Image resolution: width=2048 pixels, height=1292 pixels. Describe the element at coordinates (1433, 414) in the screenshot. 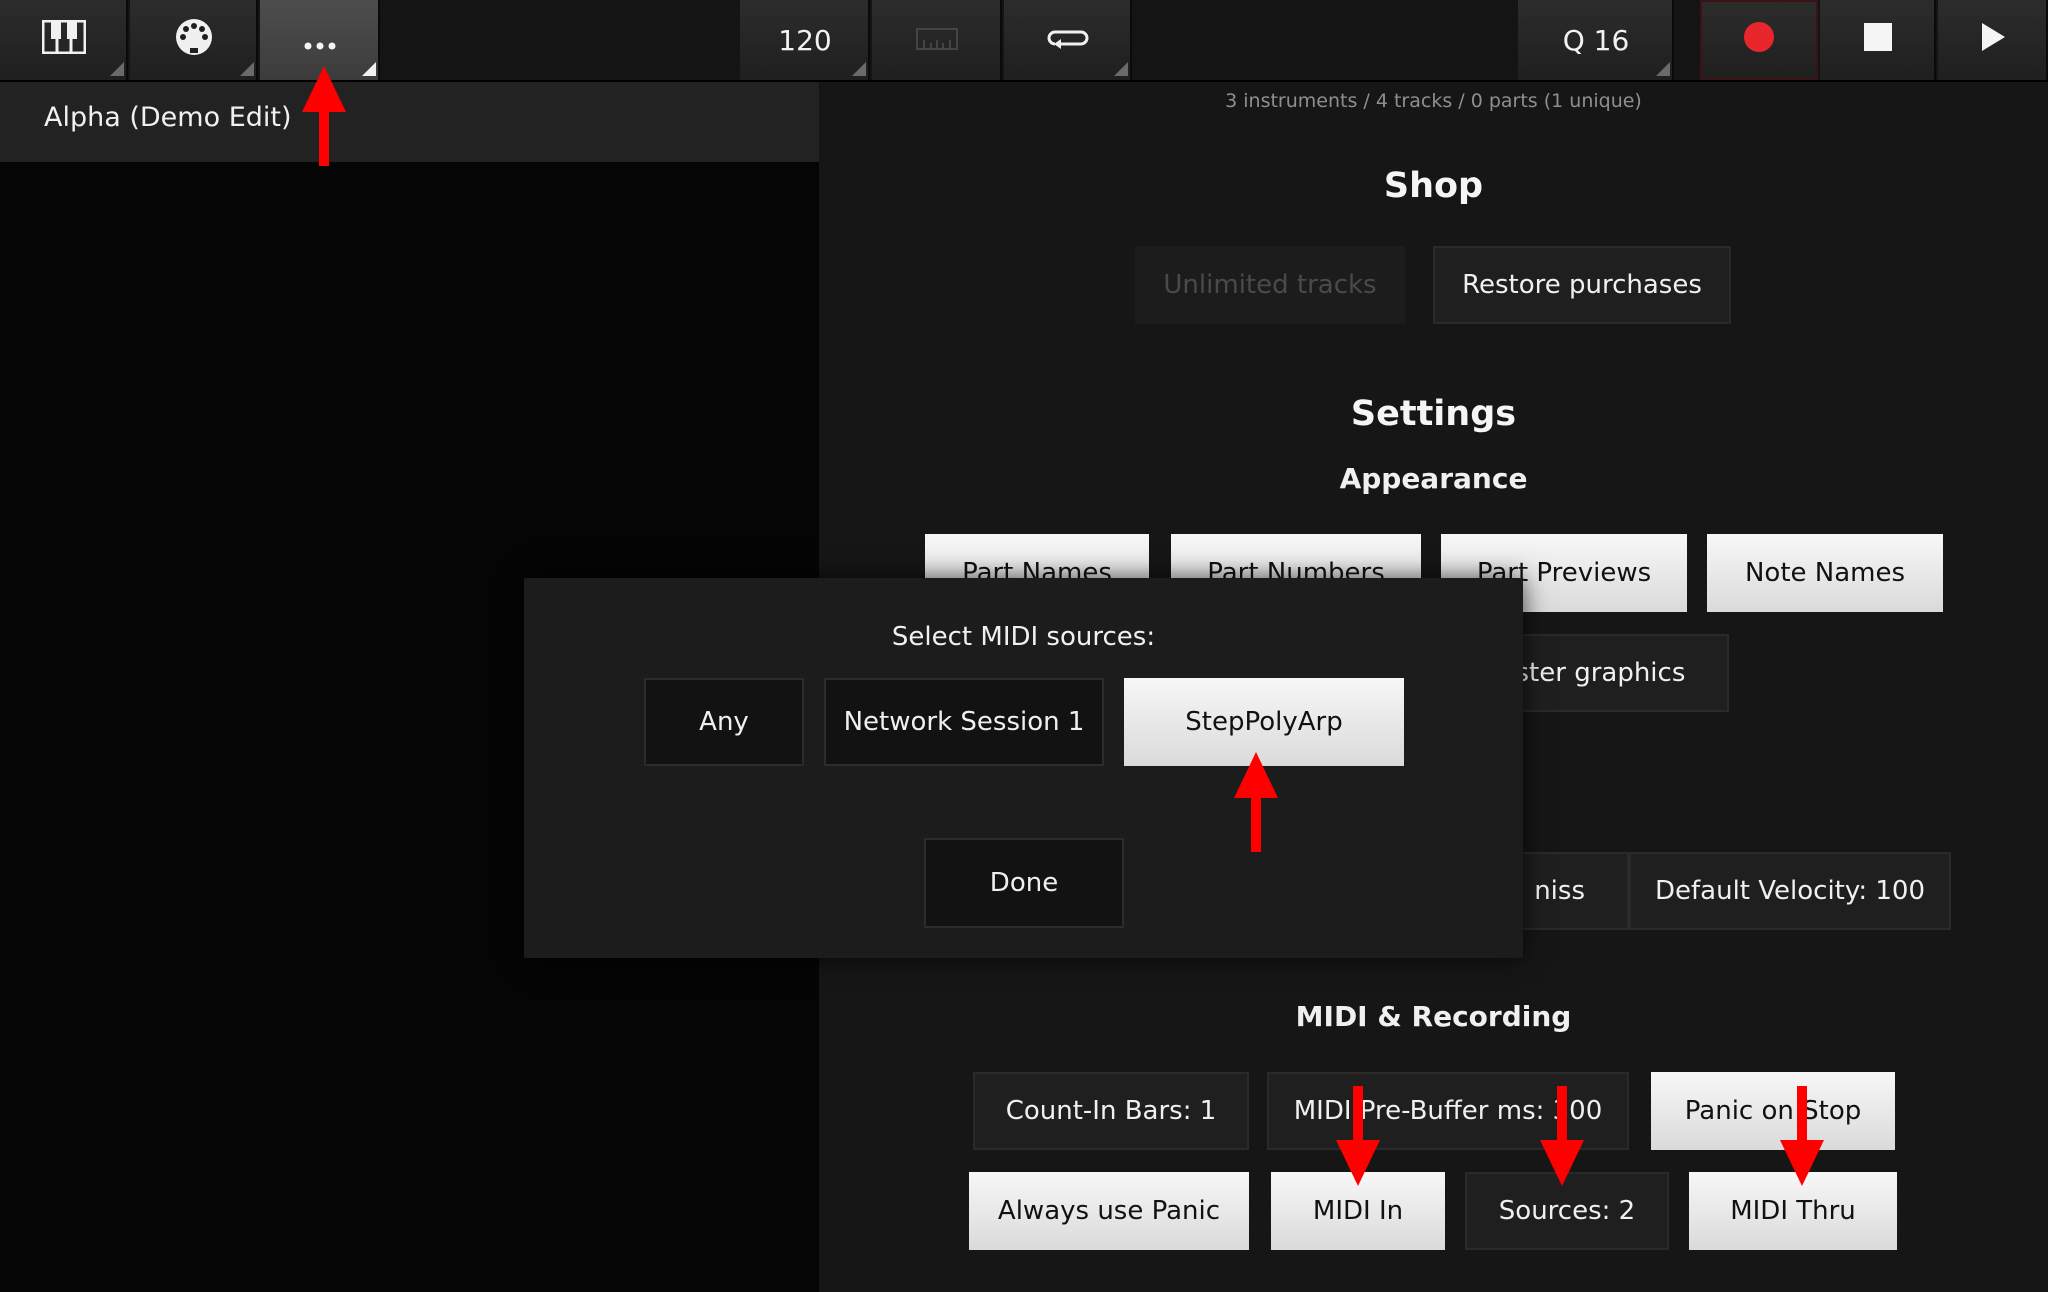

I see `settings-heading: Settings` at that location.